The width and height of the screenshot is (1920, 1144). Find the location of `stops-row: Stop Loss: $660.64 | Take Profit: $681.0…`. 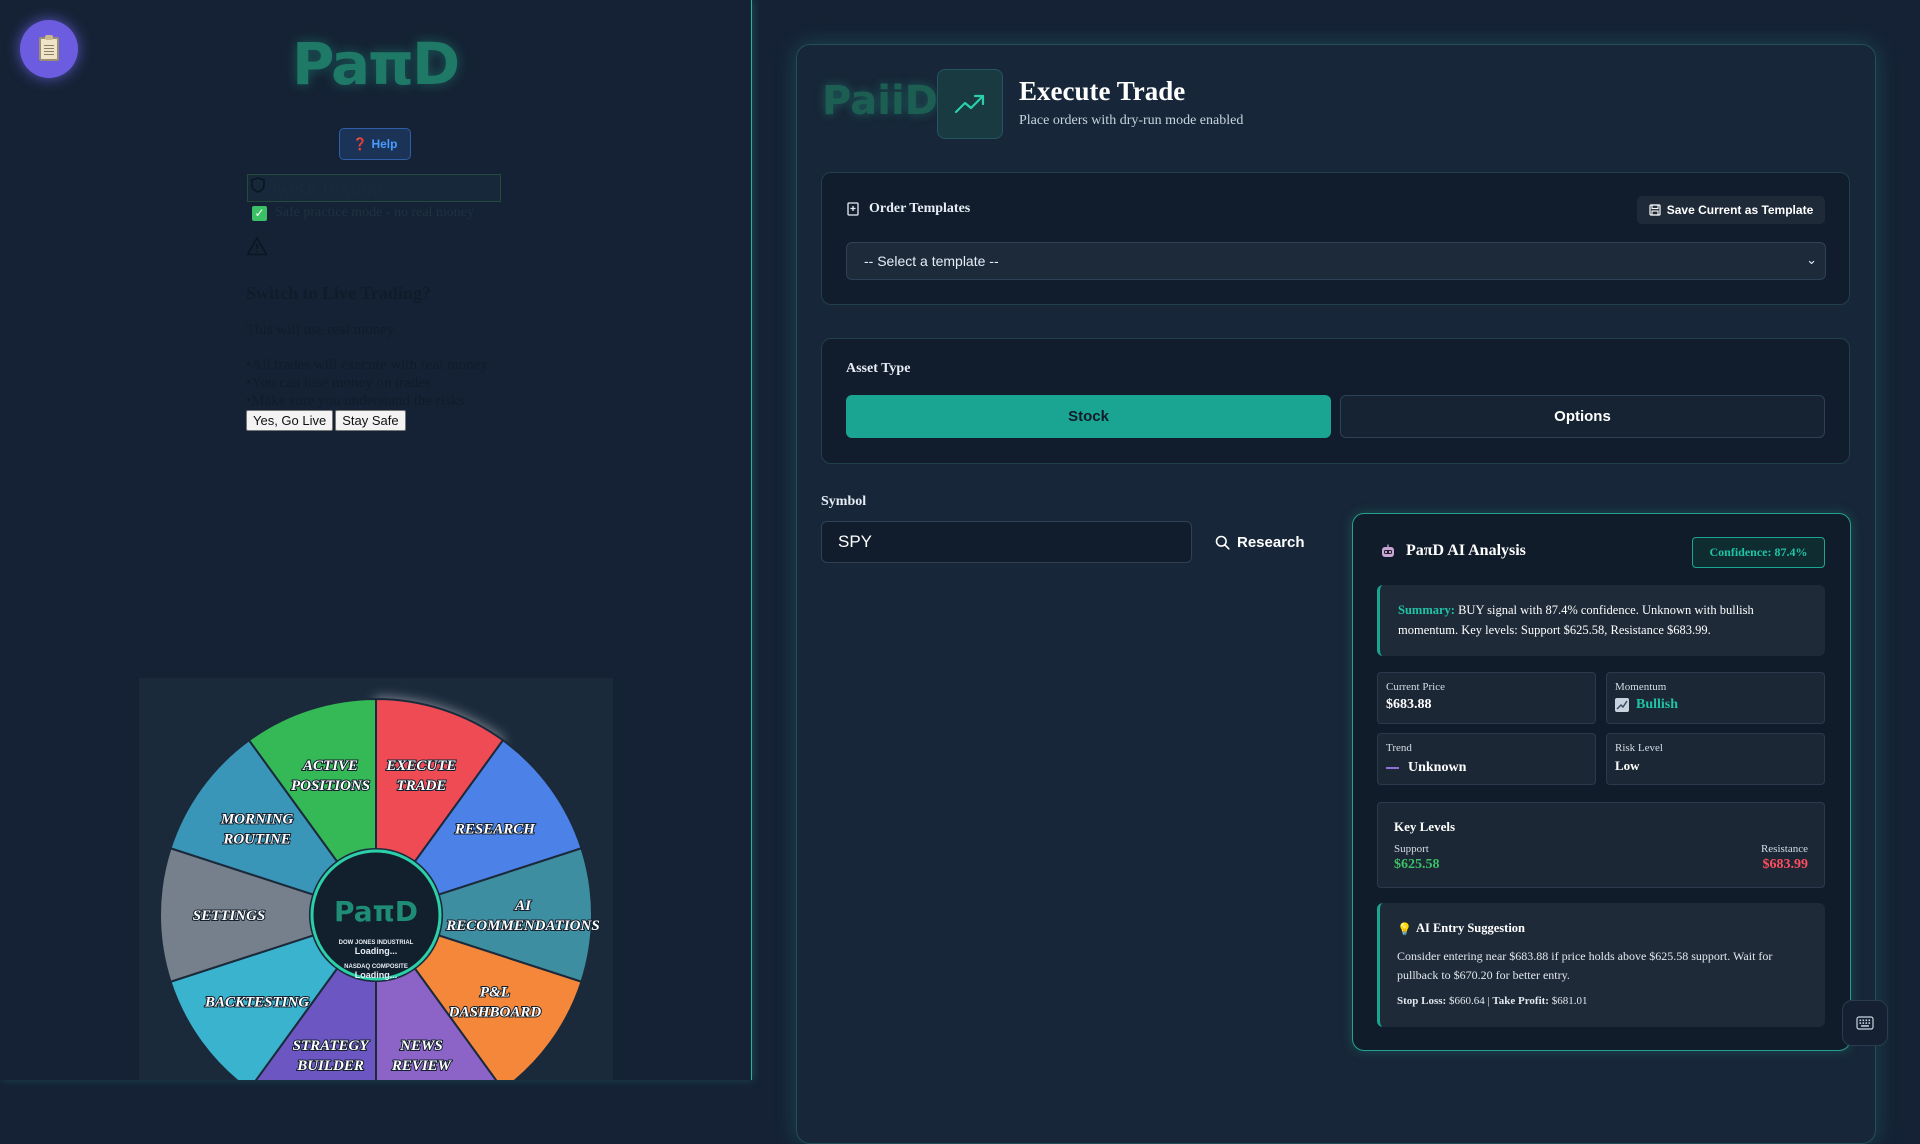

stops-row: Stop Loss: $660.64 | Take Profit: $681.0… is located at coordinates (1492, 1001).